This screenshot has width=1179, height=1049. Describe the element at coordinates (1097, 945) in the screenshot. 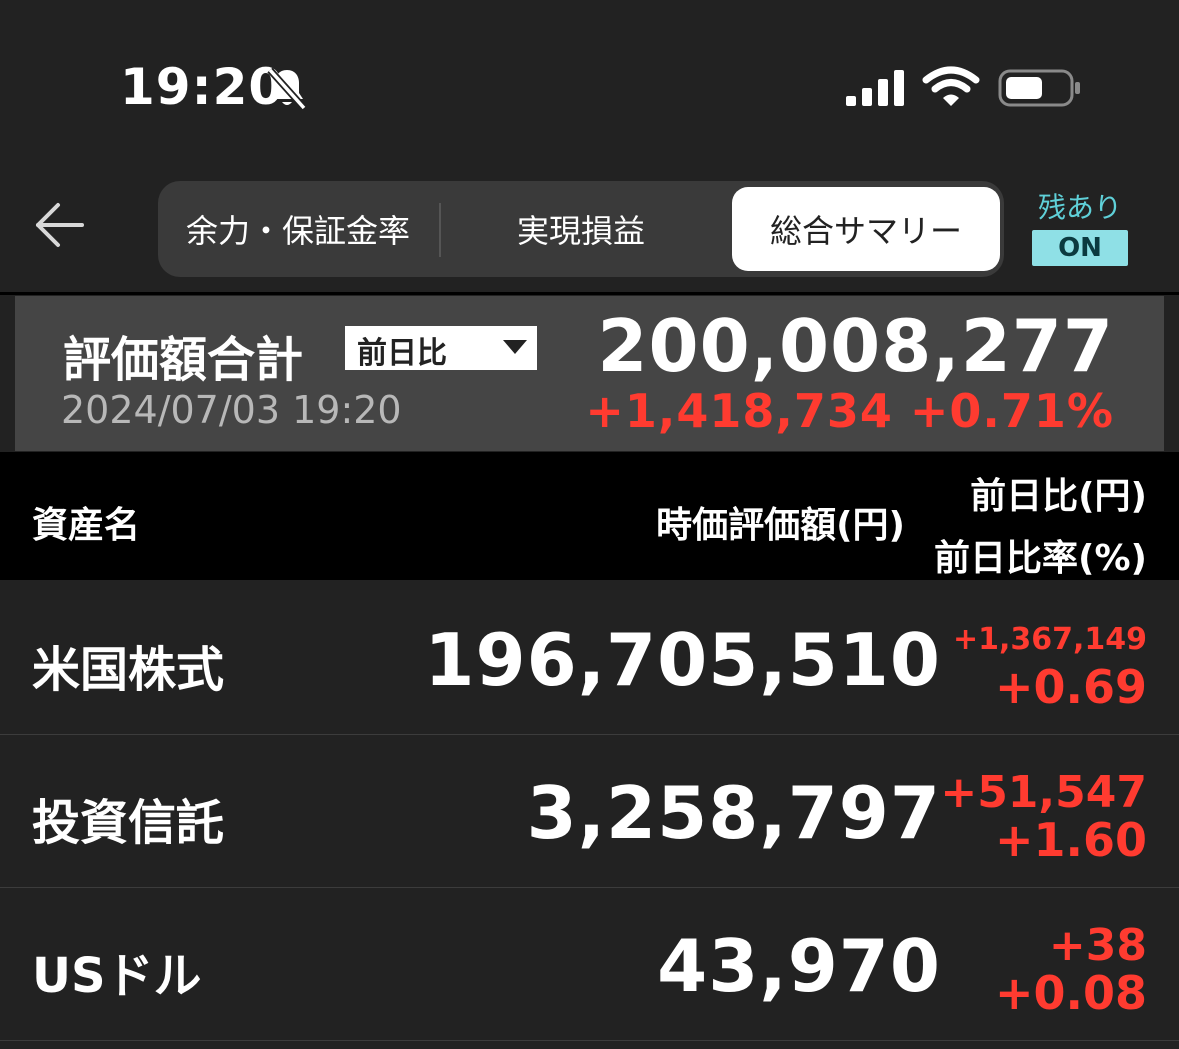

I see `asset-change-yen: +38` at that location.